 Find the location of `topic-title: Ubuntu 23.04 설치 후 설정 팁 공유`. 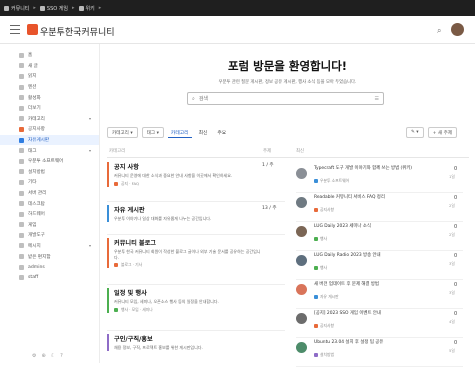

topic-title: Ubuntu 23.04 설치 후 설정 팁 공유 is located at coordinates (374, 342).